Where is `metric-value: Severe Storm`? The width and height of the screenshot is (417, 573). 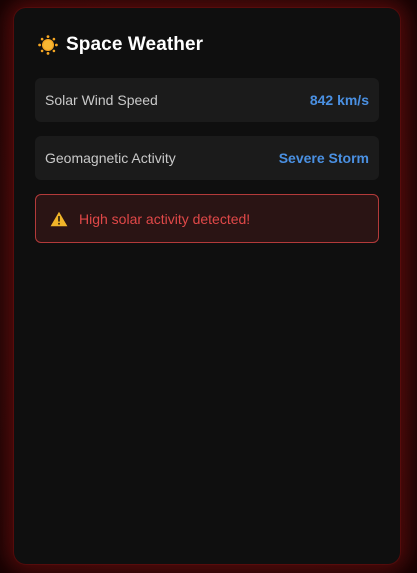 metric-value: Severe Storm is located at coordinates (323, 158).